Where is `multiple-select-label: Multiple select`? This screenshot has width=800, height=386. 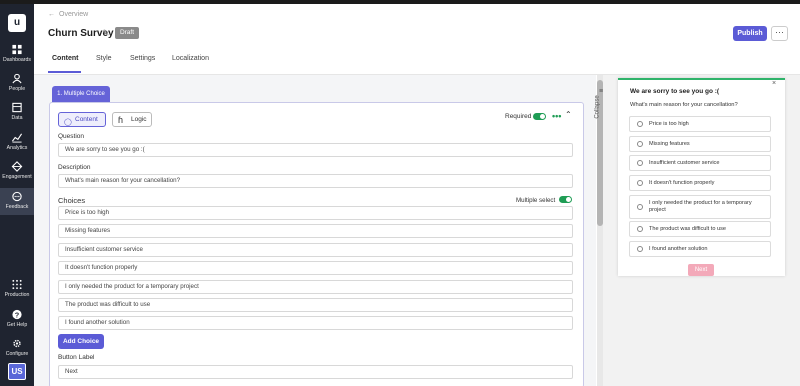 multiple-select-label: Multiple select is located at coordinates (536, 200).